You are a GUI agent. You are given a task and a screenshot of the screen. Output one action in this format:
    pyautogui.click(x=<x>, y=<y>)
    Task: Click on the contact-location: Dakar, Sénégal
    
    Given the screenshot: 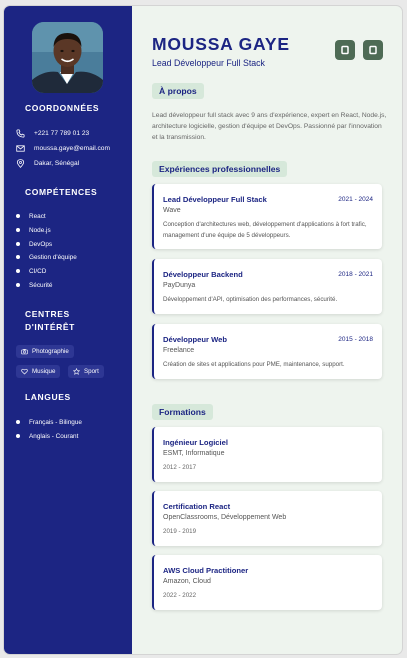 What is the action you would take?
    pyautogui.click(x=47, y=163)
    